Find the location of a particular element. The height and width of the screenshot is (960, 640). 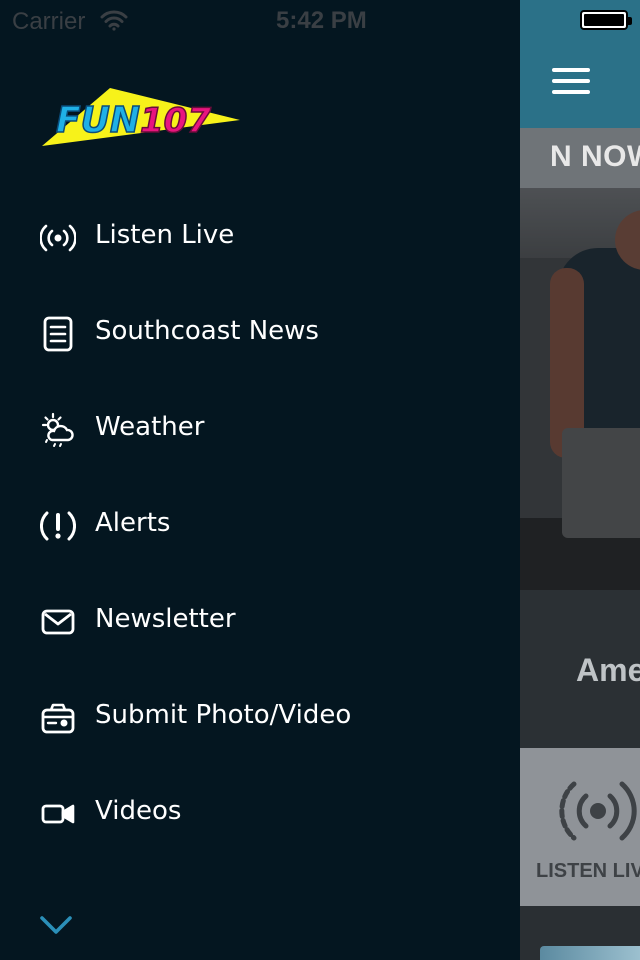

menu-item-southcoast-news: Southcoast News is located at coordinates (260, 334).